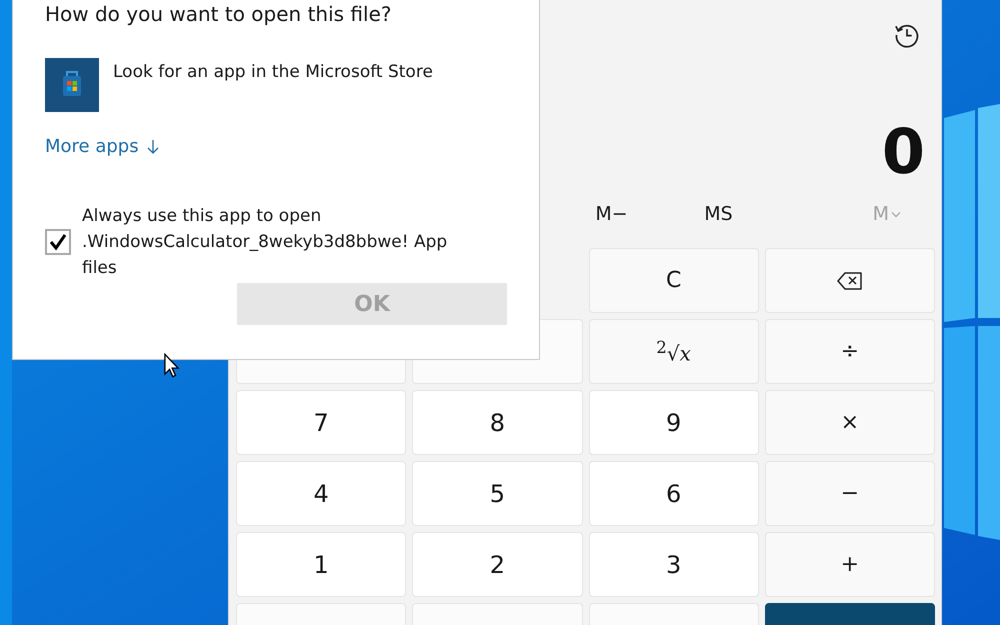 This screenshot has height=625, width=1000. Describe the element at coordinates (896, 214) in the screenshot. I see `chevron-down-icon` at that location.